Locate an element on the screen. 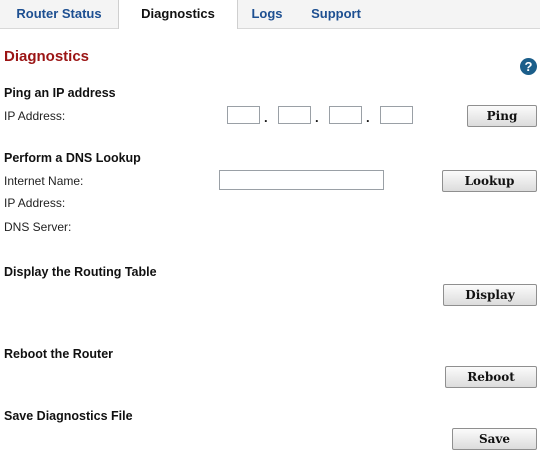  page-title: Diagnostics is located at coordinates (47, 56).